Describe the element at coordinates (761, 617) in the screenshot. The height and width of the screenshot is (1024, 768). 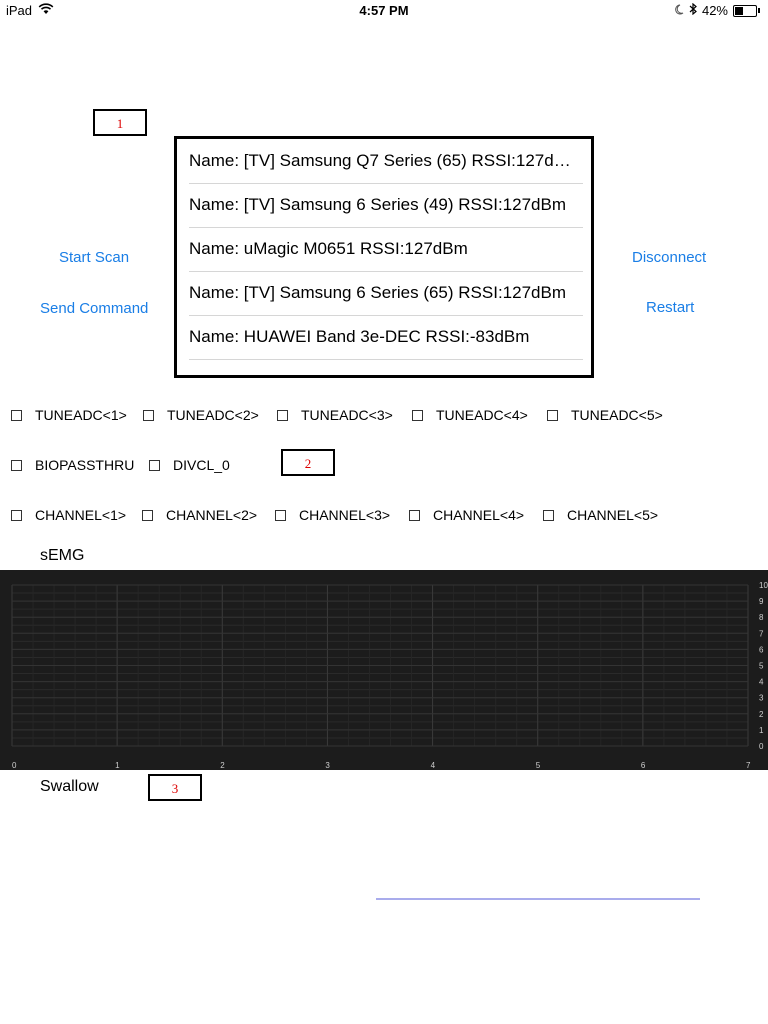
I see `y-tick-label: 8` at that location.